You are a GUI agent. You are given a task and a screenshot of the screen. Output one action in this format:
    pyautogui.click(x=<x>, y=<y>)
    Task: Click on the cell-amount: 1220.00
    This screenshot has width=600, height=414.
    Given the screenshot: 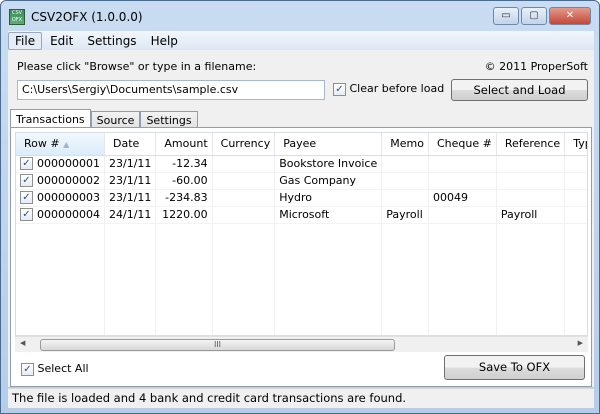 What is the action you would take?
    pyautogui.click(x=184, y=215)
    